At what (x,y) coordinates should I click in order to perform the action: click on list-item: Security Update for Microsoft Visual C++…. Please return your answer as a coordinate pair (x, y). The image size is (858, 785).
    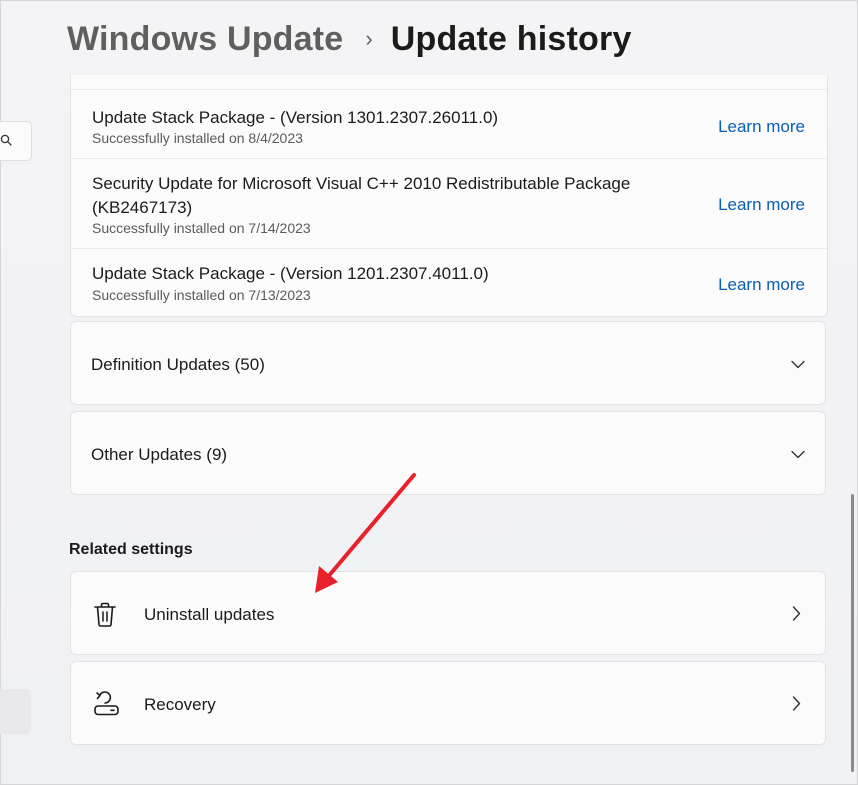
    Looking at the image, I should click on (449, 203).